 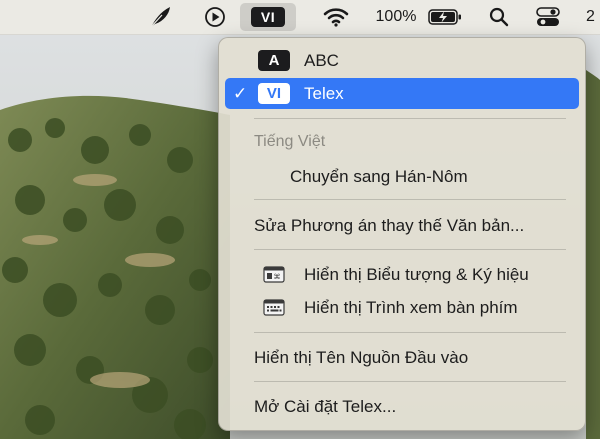 I want to click on play-circle-icon, so click(x=215, y=17).